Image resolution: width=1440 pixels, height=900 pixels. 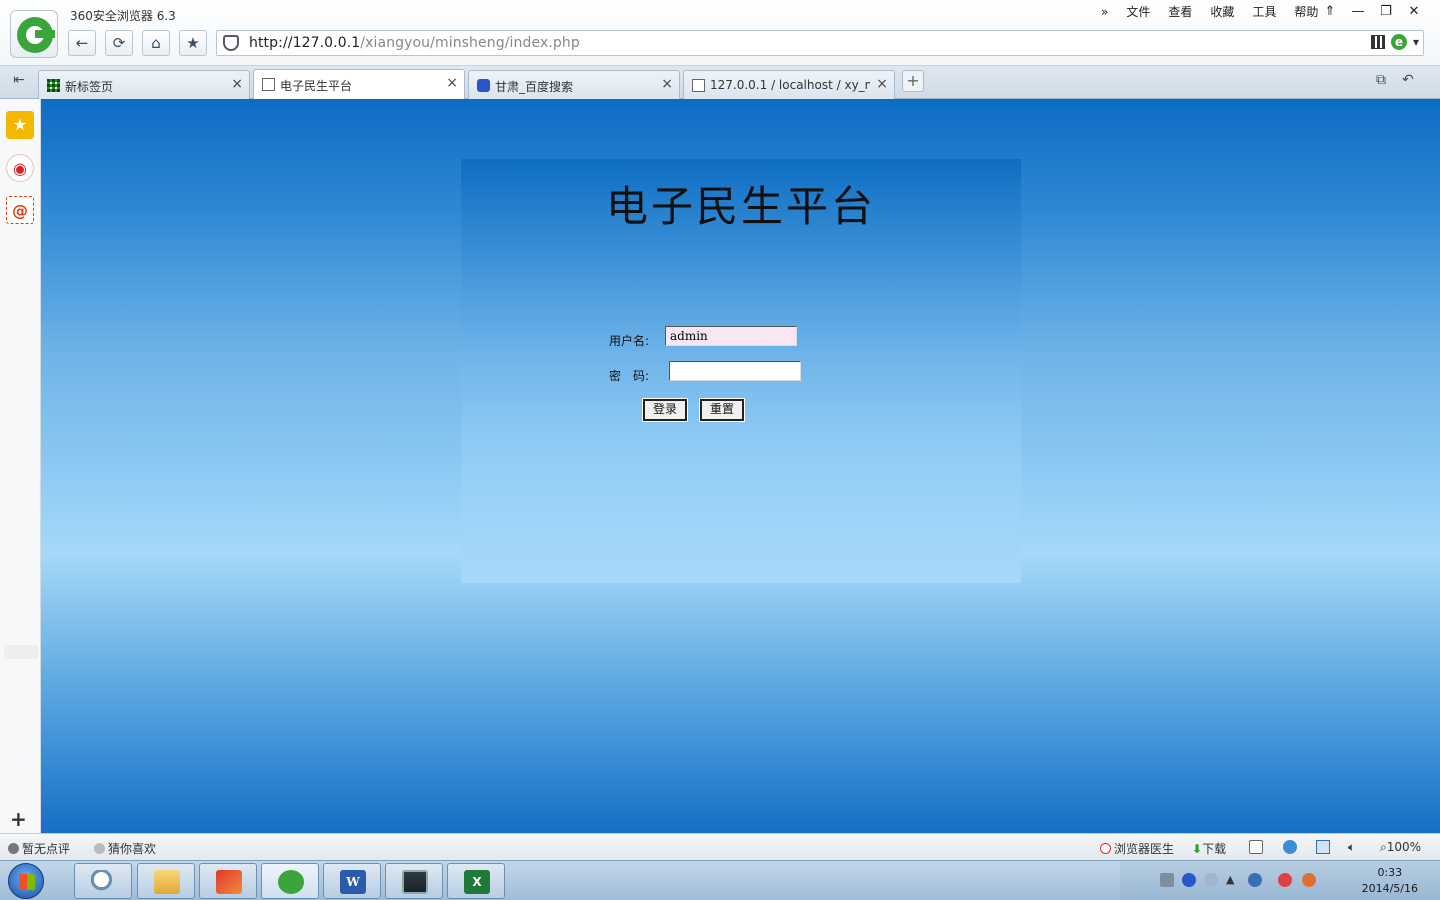 What do you see at coordinates (89, 87) in the screenshot?
I see `tab-label: 新标签页` at bounding box center [89, 87].